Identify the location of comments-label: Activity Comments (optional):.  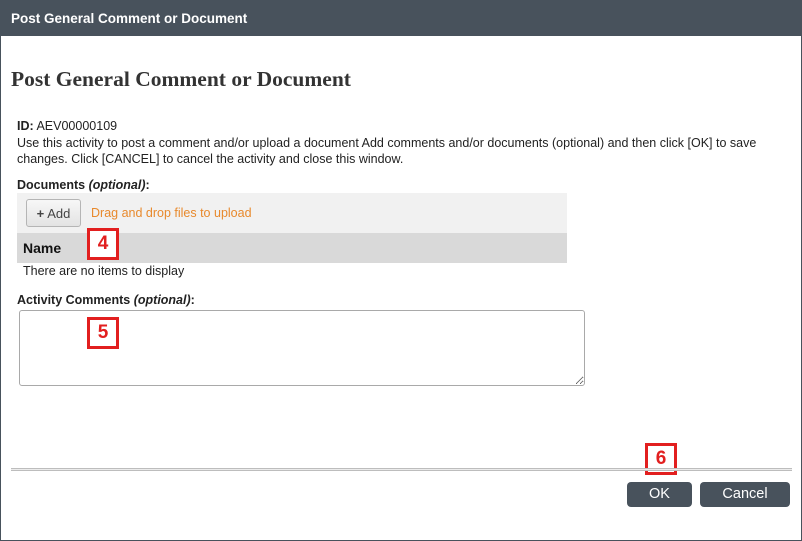
(106, 300).